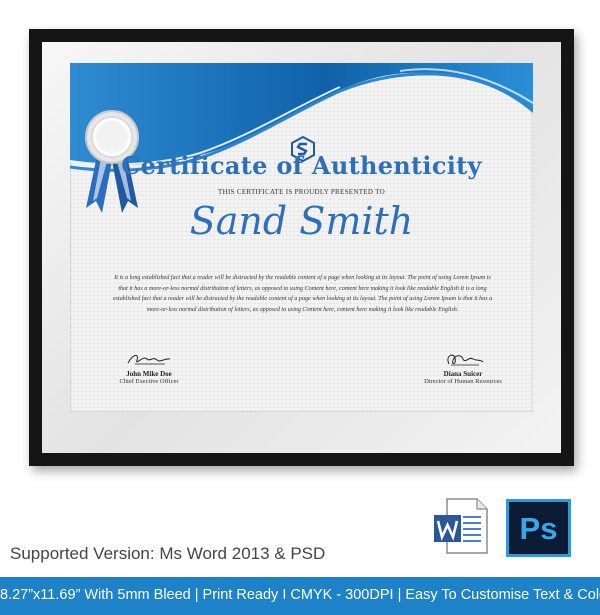  What do you see at coordinates (461, 526) in the screenshot?
I see `word-icon` at bounding box center [461, 526].